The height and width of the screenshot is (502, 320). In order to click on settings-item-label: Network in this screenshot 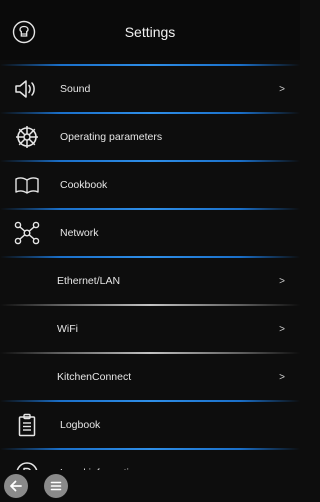, I will do `click(79, 233)`.